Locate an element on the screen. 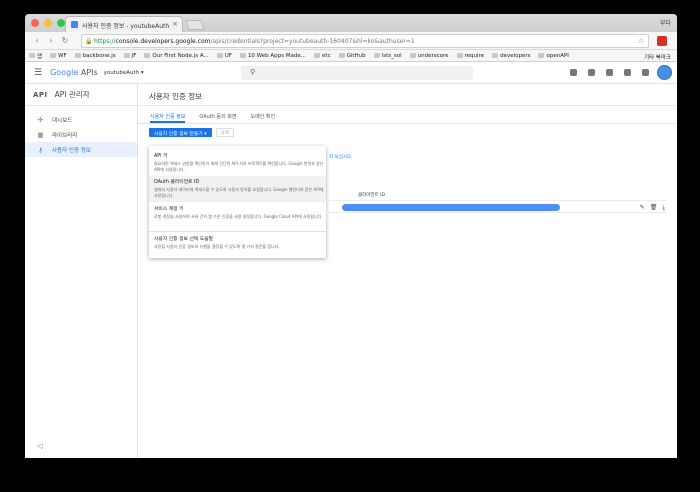 The height and width of the screenshot is (492, 700). bookmark-item: backbone.js is located at coordinates (95, 55).